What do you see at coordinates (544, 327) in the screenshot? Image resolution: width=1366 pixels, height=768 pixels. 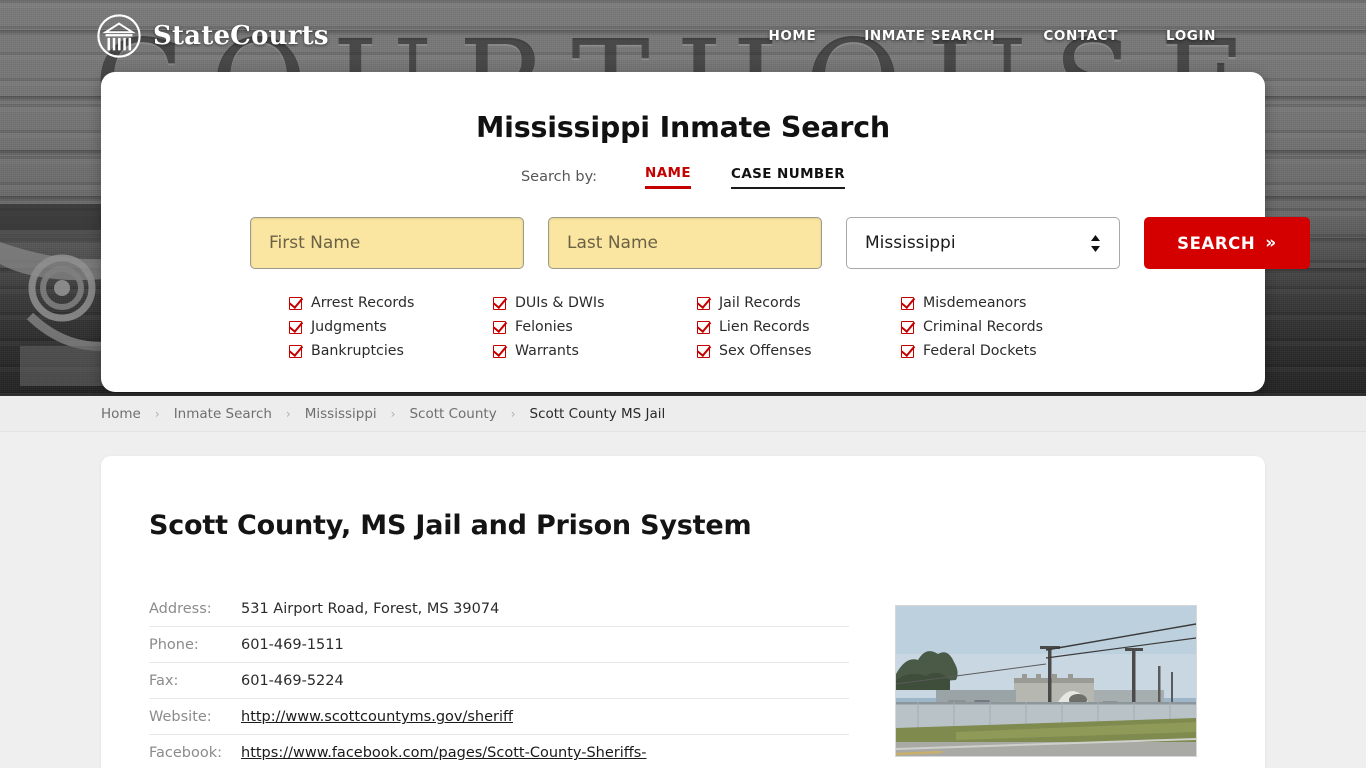 I see `record-type-label: Felonies` at bounding box center [544, 327].